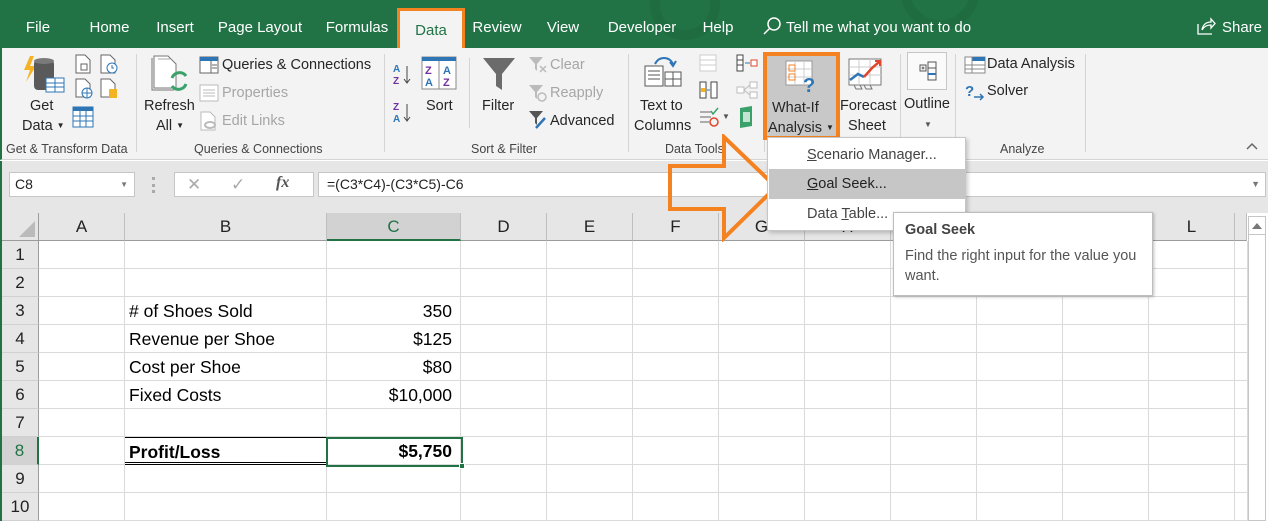 The image size is (1268, 521). Describe the element at coordinates (20, 311) in the screenshot. I see `row-header-3: 3` at that location.